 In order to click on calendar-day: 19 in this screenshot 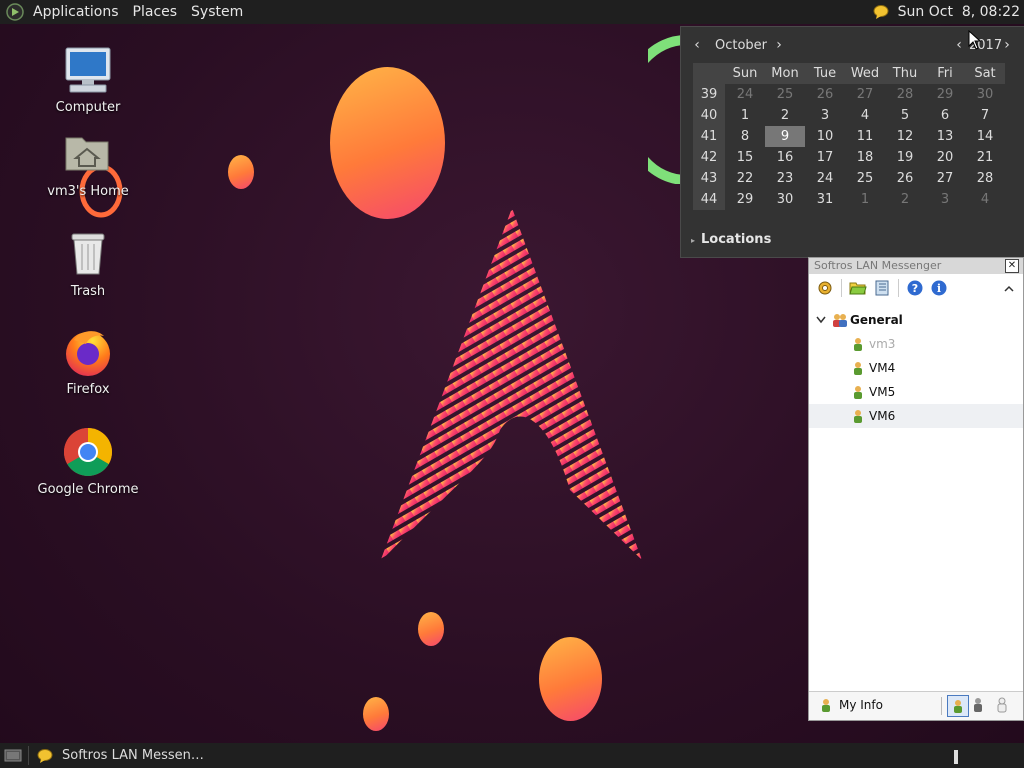, I will do `click(905, 157)`.